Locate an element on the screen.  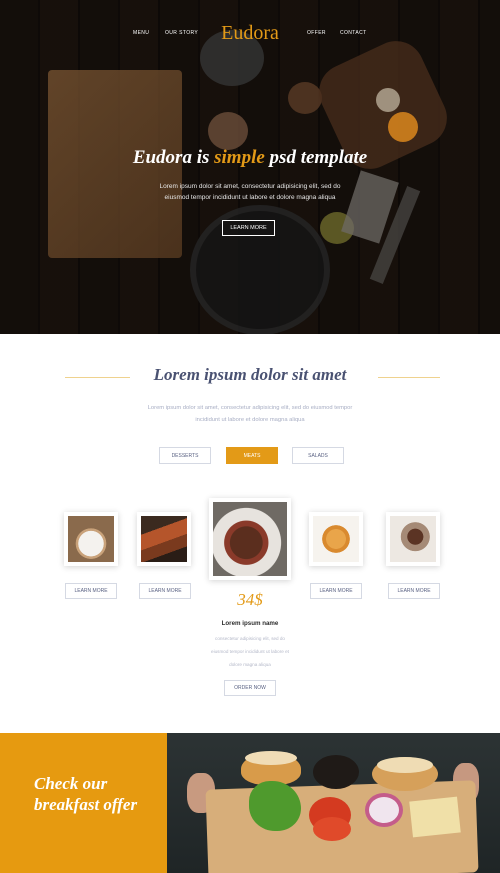
orange-decor is located at coordinates (403, 127).